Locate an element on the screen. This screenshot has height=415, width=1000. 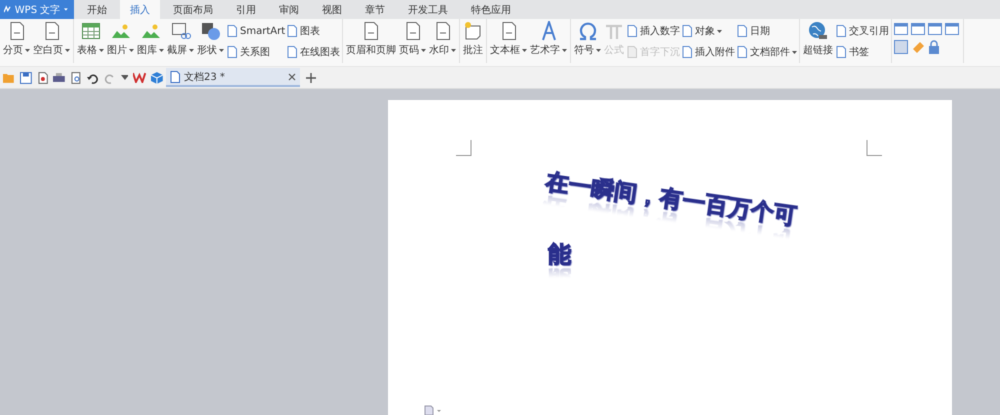
ribbon-button: 交叉引用 is located at coordinates (862, 31).